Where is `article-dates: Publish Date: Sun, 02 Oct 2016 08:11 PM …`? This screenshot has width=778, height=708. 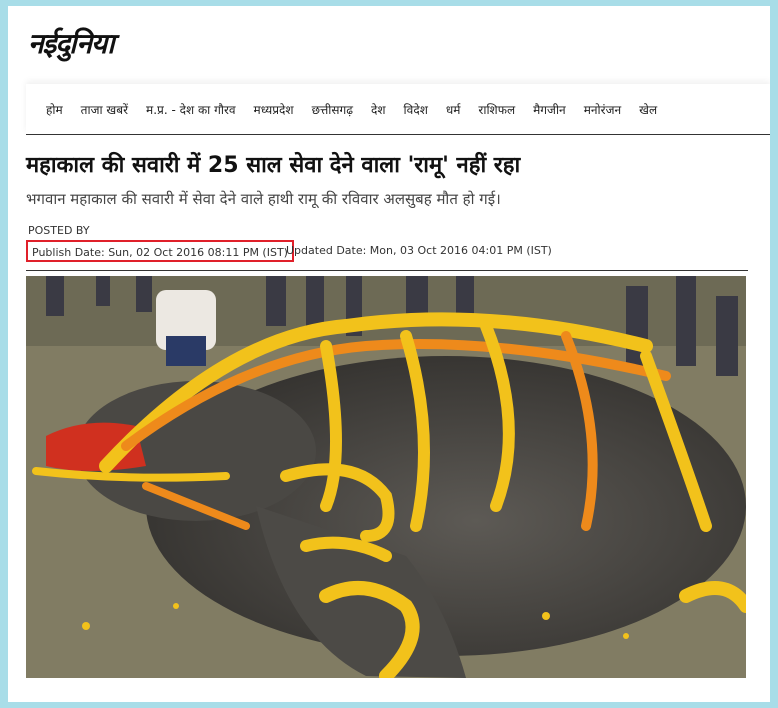
article-dates: Publish Date: Sun, 02 Oct 2016 08:11 PM … is located at coordinates (387, 255).